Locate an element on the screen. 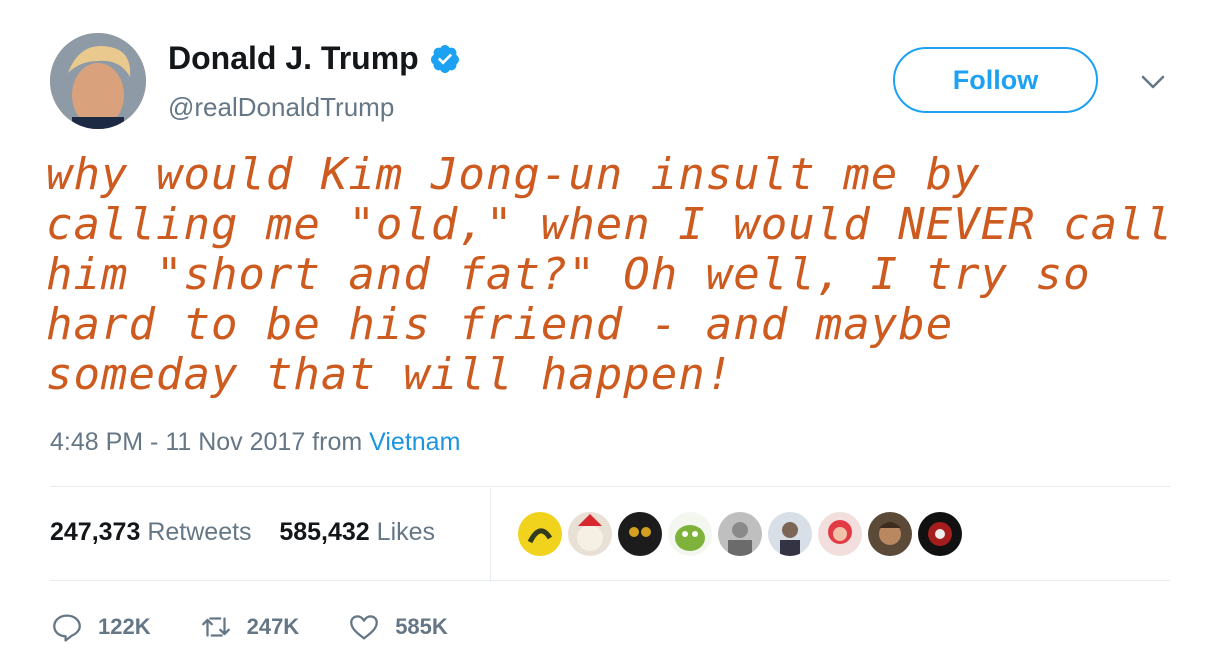 This screenshot has width=1216, height=668. tweet-text-line: why would Kim Jong-un insult me by is located at coordinates (513, 174).